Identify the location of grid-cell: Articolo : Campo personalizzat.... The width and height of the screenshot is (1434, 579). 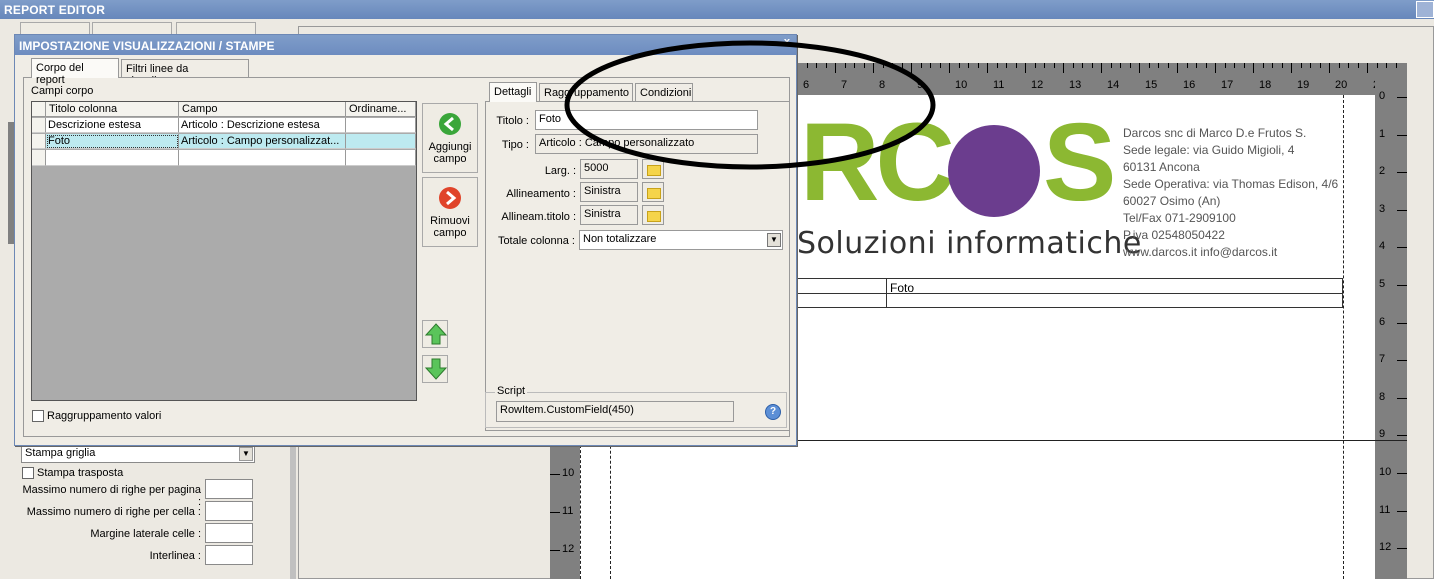
(262, 141).